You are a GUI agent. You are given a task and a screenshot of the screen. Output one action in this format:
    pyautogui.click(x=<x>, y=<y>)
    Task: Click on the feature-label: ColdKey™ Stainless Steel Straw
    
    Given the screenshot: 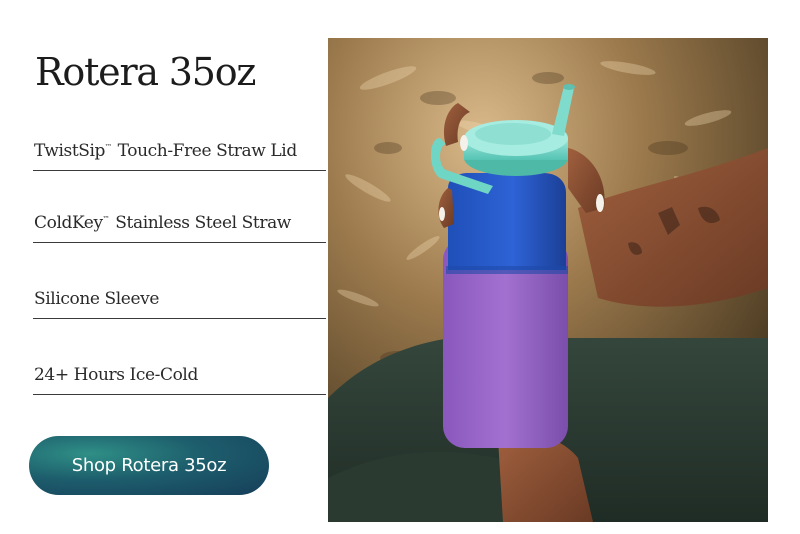 What is the action you would take?
    pyautogui.click(x=162, y=223)
    